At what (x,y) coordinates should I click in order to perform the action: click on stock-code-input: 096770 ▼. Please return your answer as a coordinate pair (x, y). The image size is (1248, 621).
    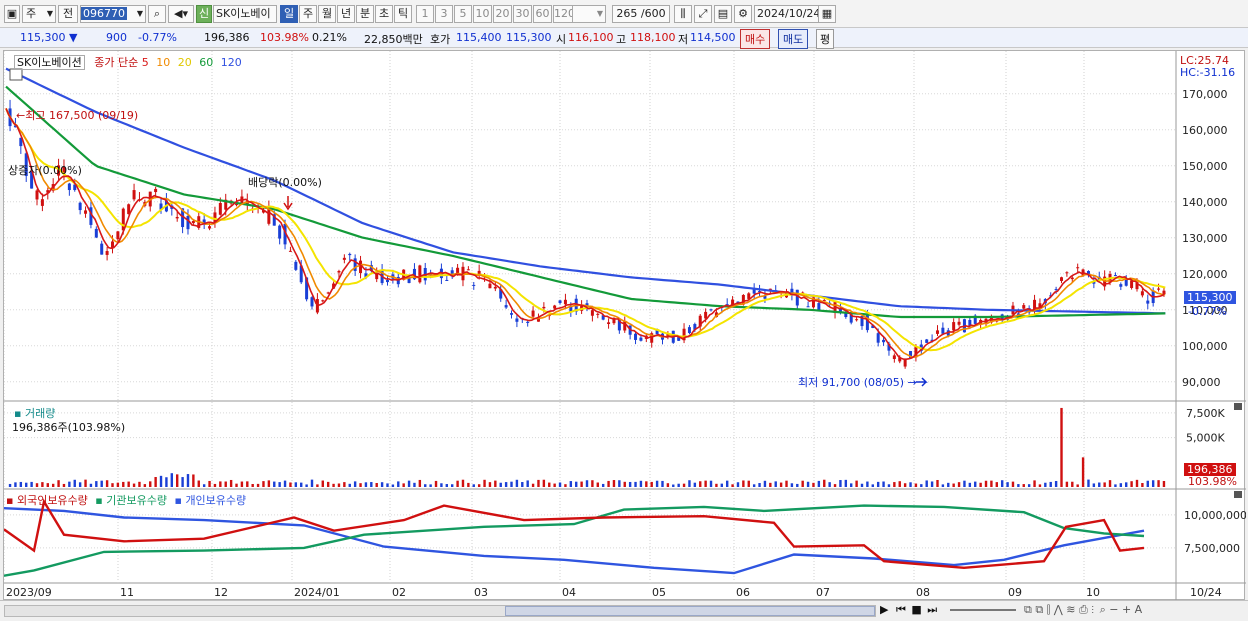
    Looking at the image, I should click on (113, 14).